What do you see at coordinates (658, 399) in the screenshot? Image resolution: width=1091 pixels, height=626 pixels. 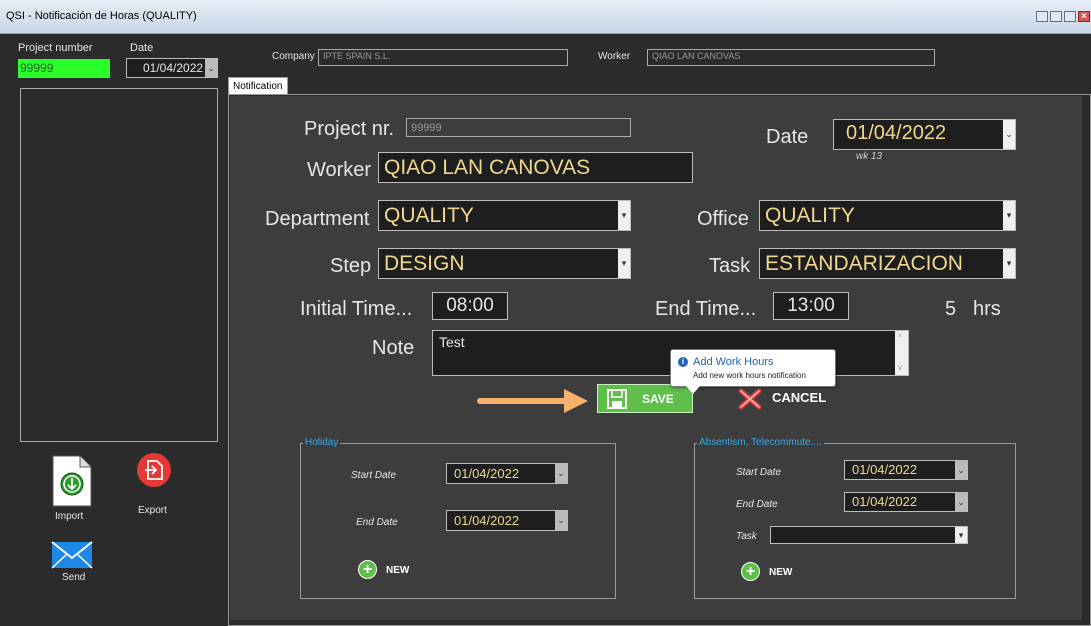 I see `save-label: SAVE` at bounding box center [658, 399].